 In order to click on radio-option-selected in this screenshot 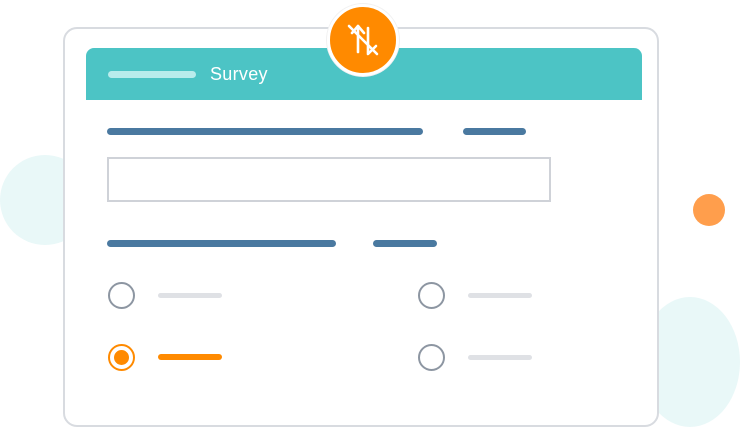, I will do `click(121, 357)`.